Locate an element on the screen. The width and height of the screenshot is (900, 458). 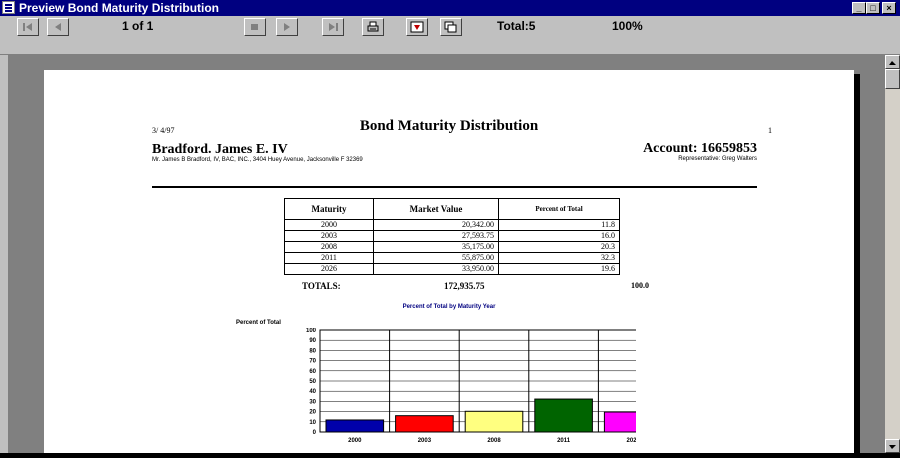
cell-maturity: 2026 is located at coordinates (329, 269).